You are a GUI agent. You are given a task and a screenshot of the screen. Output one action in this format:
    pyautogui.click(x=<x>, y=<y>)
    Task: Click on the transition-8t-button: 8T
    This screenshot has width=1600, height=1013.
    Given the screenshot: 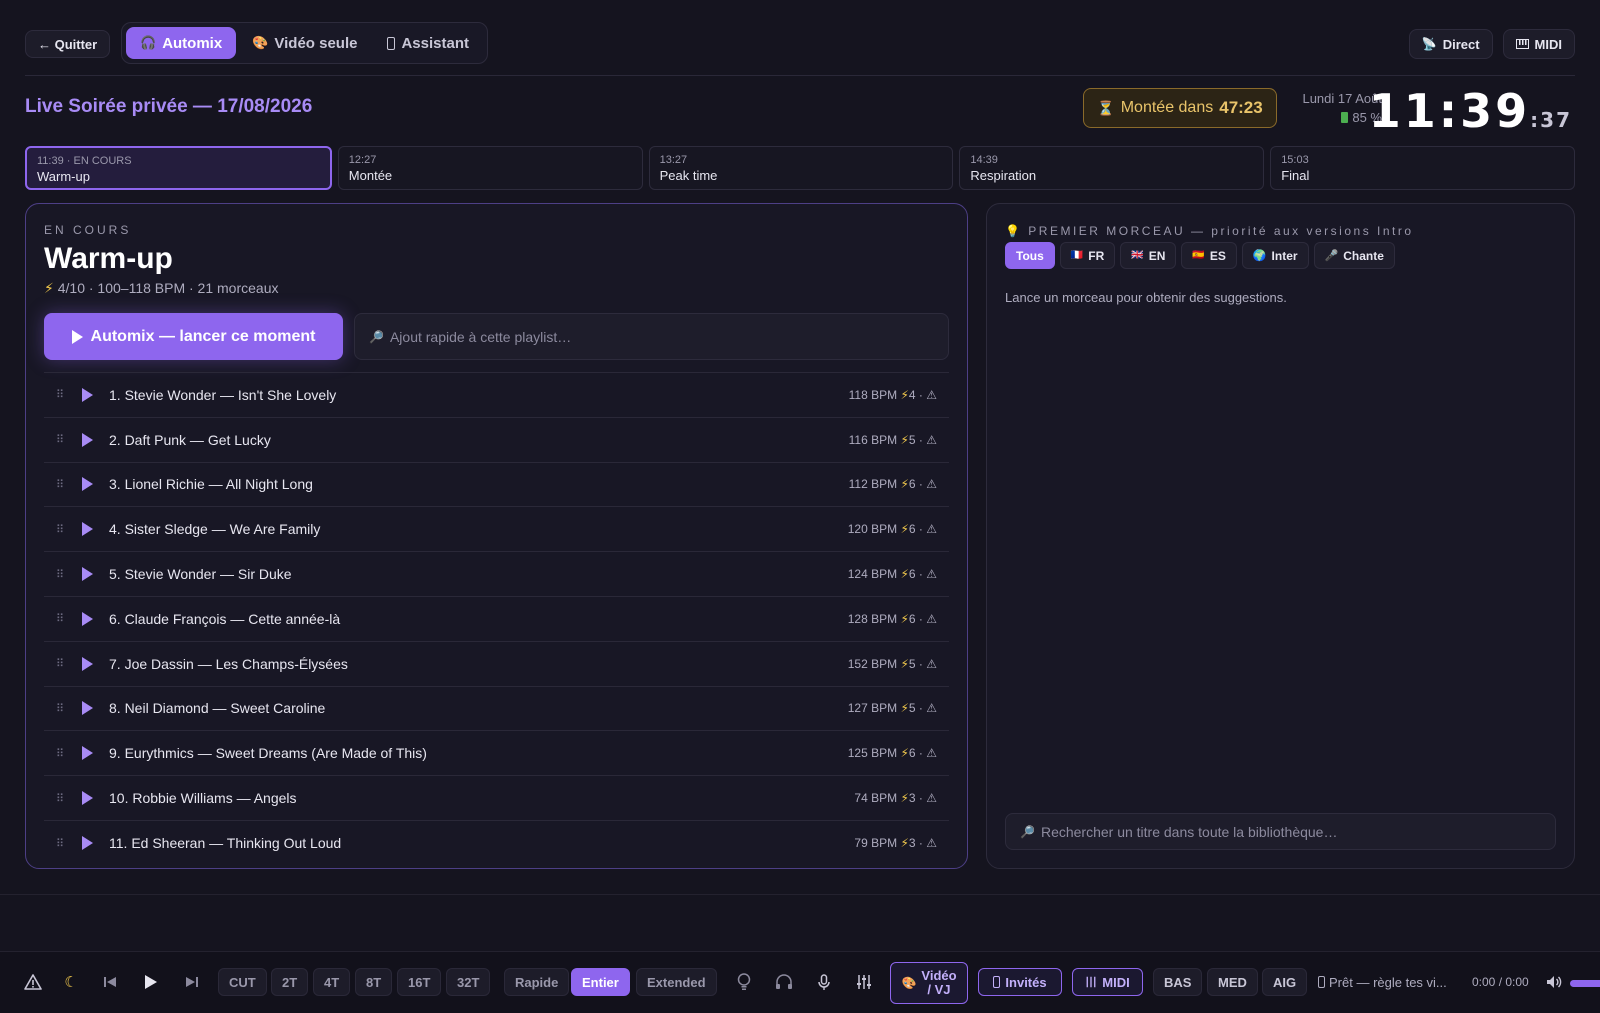 What is the action you would take?
    pyautogui.click(x=374, y=982)
    